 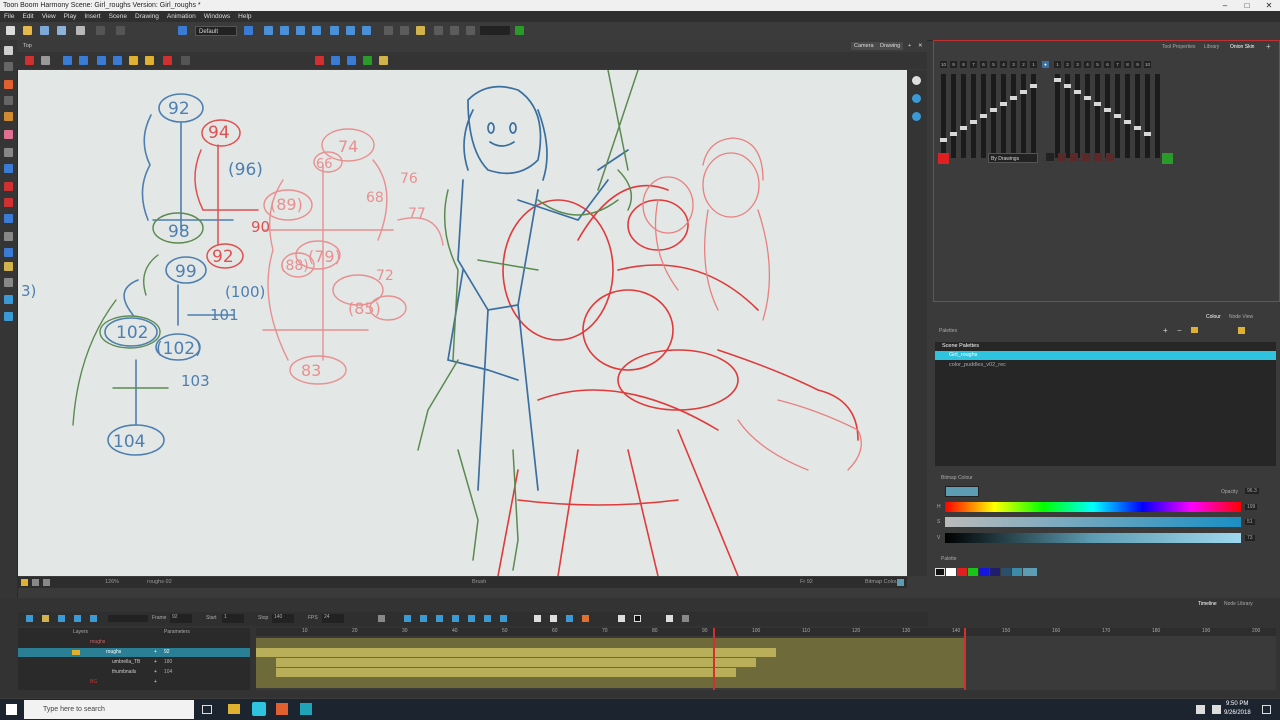 What do you see at coordinates (8, 100) in the screenshot?
I see `pencil-tool-icon` at bounding box center [8, 100].